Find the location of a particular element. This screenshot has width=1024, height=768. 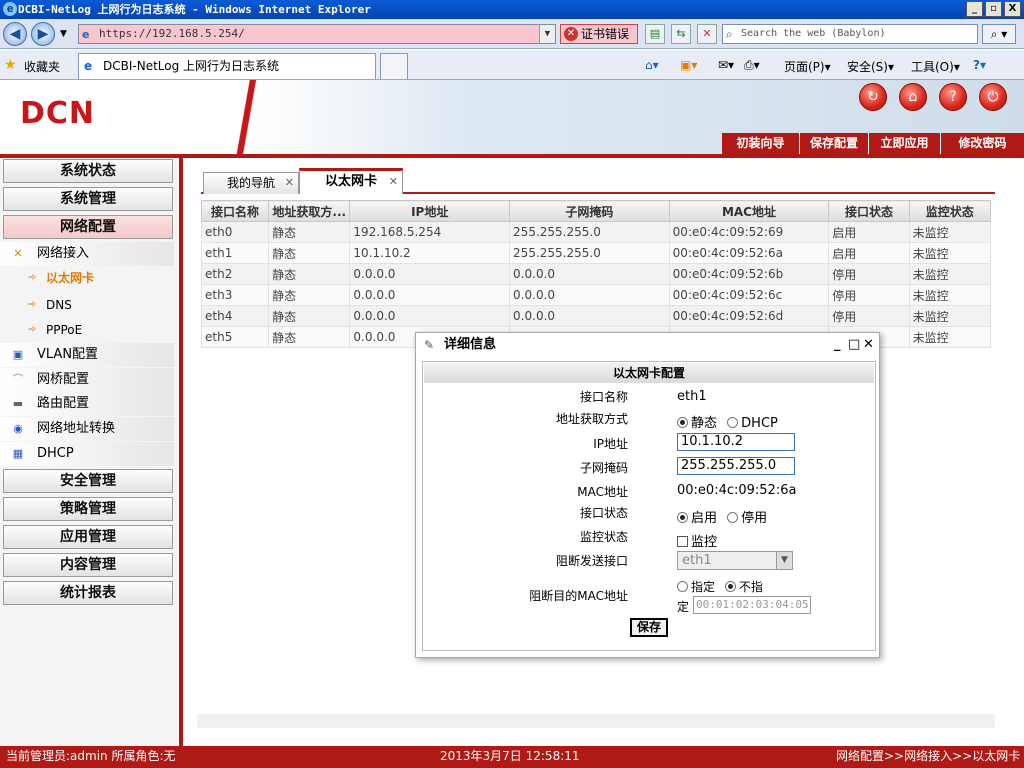

apply-now-link: 立即应用 is located at coordinates (905, 143).